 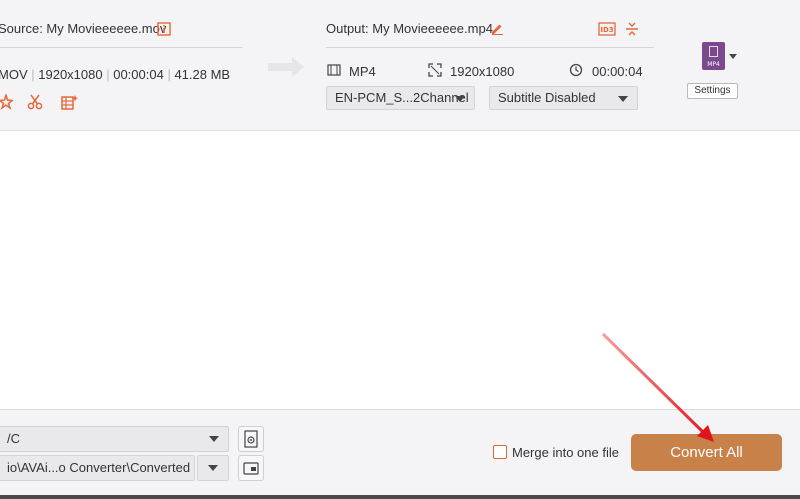 I want to click on save-path-field: io\AVAi...o Converter\Converted, so click(x=97, y=468).